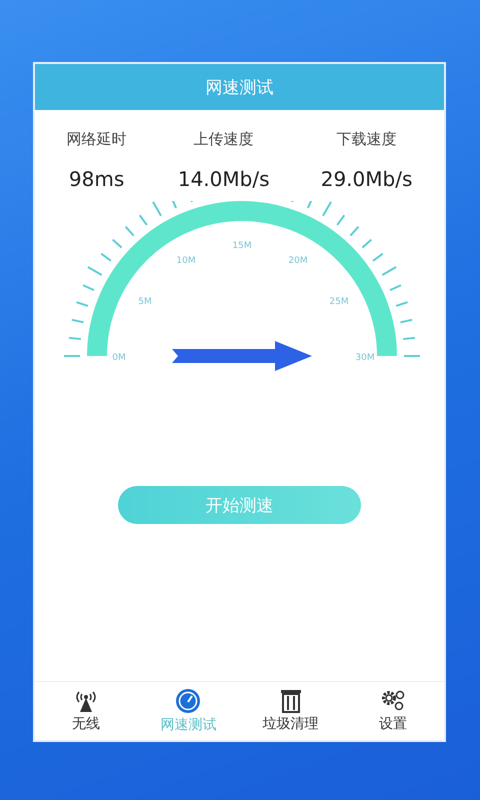 The width and height of the screenshot is (480, 800). I want to click on nav-tab: 设置, so click(393, 711).